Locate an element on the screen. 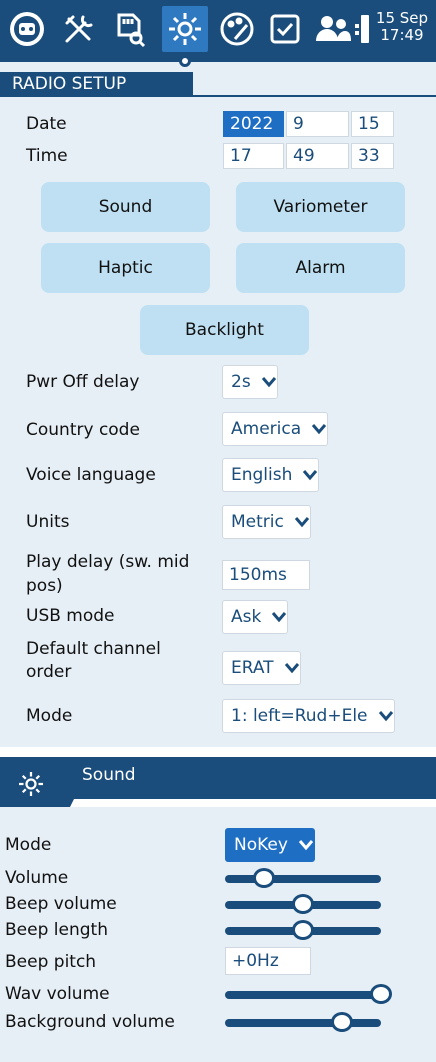  voice-language-value: English is located at coordinates (262, 475).